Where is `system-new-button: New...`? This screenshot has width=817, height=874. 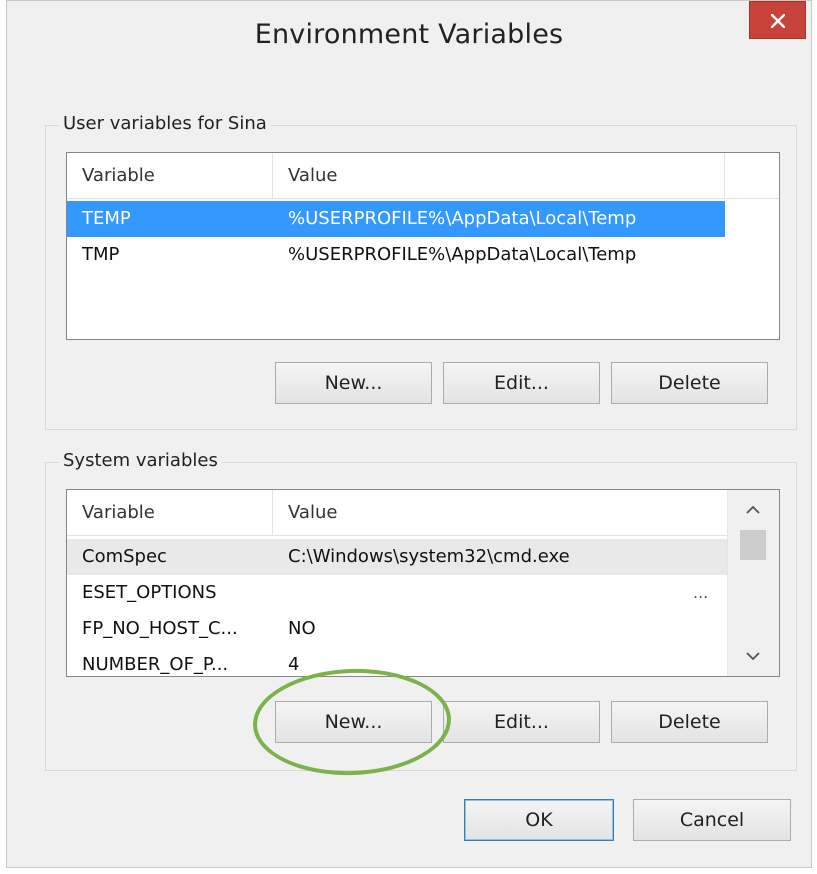 system-new-button: New... is located at coordinates (353, 722).